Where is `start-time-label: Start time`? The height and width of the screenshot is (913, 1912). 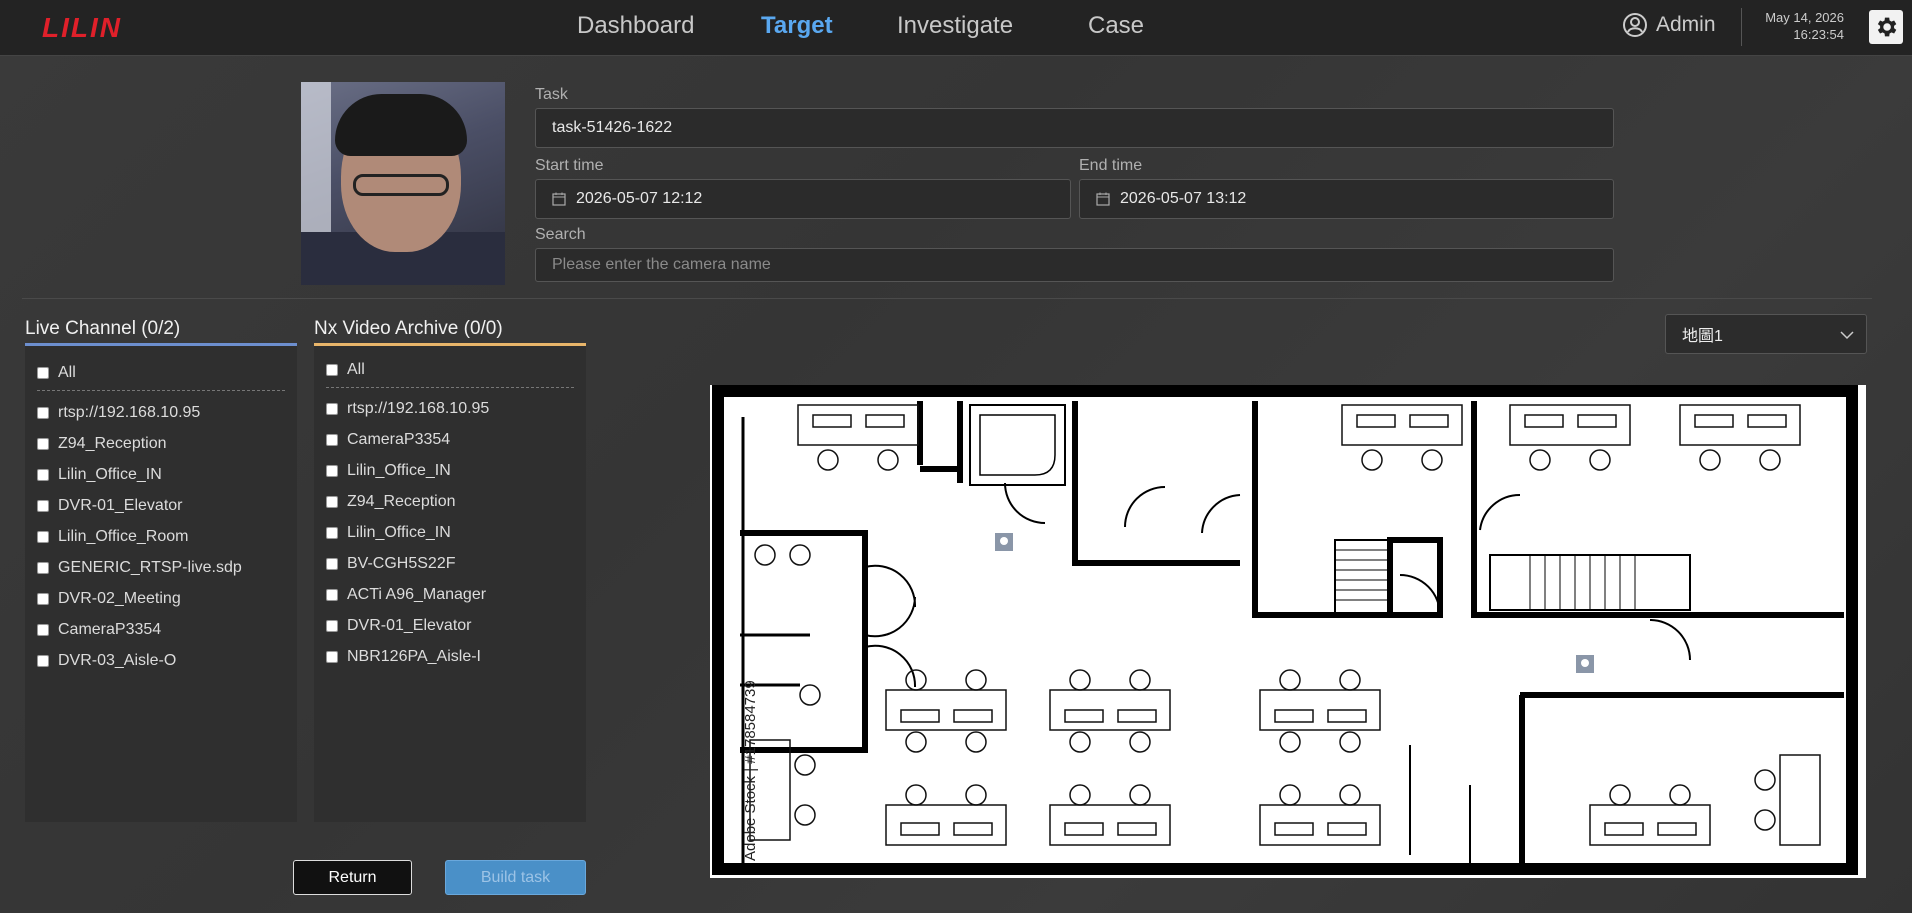 start-time-label: Start time is located at coordinates (569, 165).